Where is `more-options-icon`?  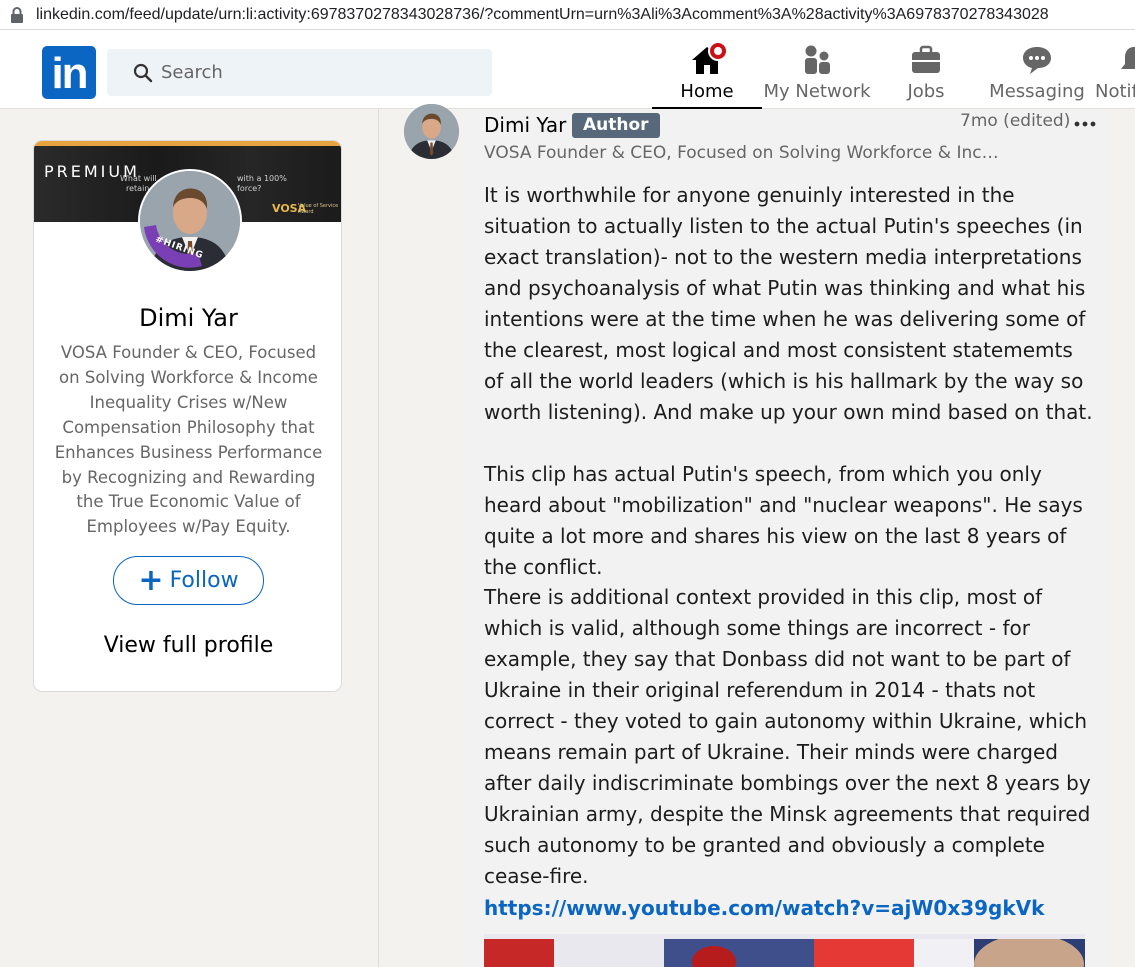 more-options-icon is located at coordinates (1085, 124).